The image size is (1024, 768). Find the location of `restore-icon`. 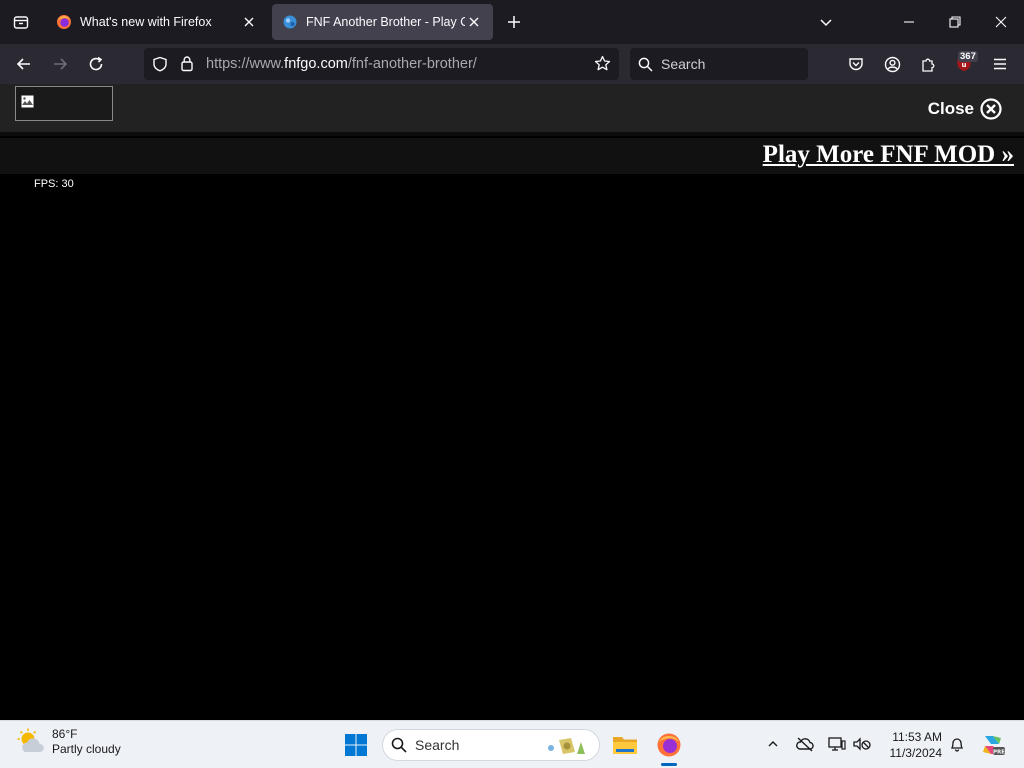

restore-icon is located at coordinates (955, 22).